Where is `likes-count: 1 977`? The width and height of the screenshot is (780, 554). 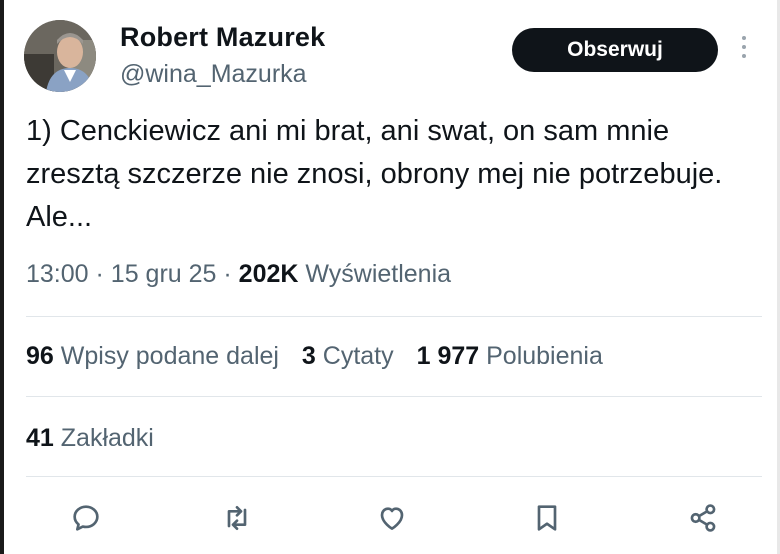 likes-count: 1 977 is located at coordinates (448, 356).